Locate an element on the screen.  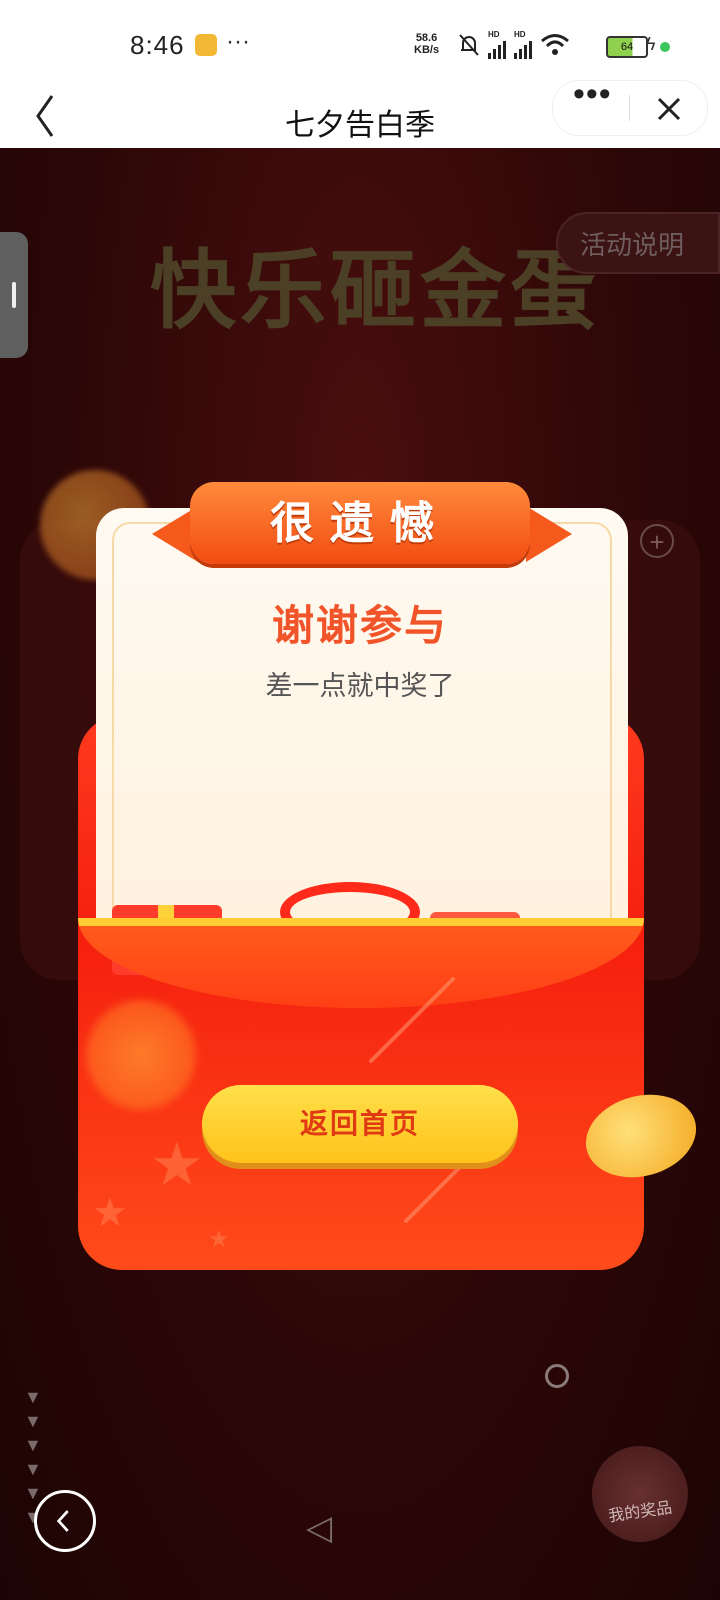
ribbon-text: 很遗憾 is located at coordinates (360, 523).